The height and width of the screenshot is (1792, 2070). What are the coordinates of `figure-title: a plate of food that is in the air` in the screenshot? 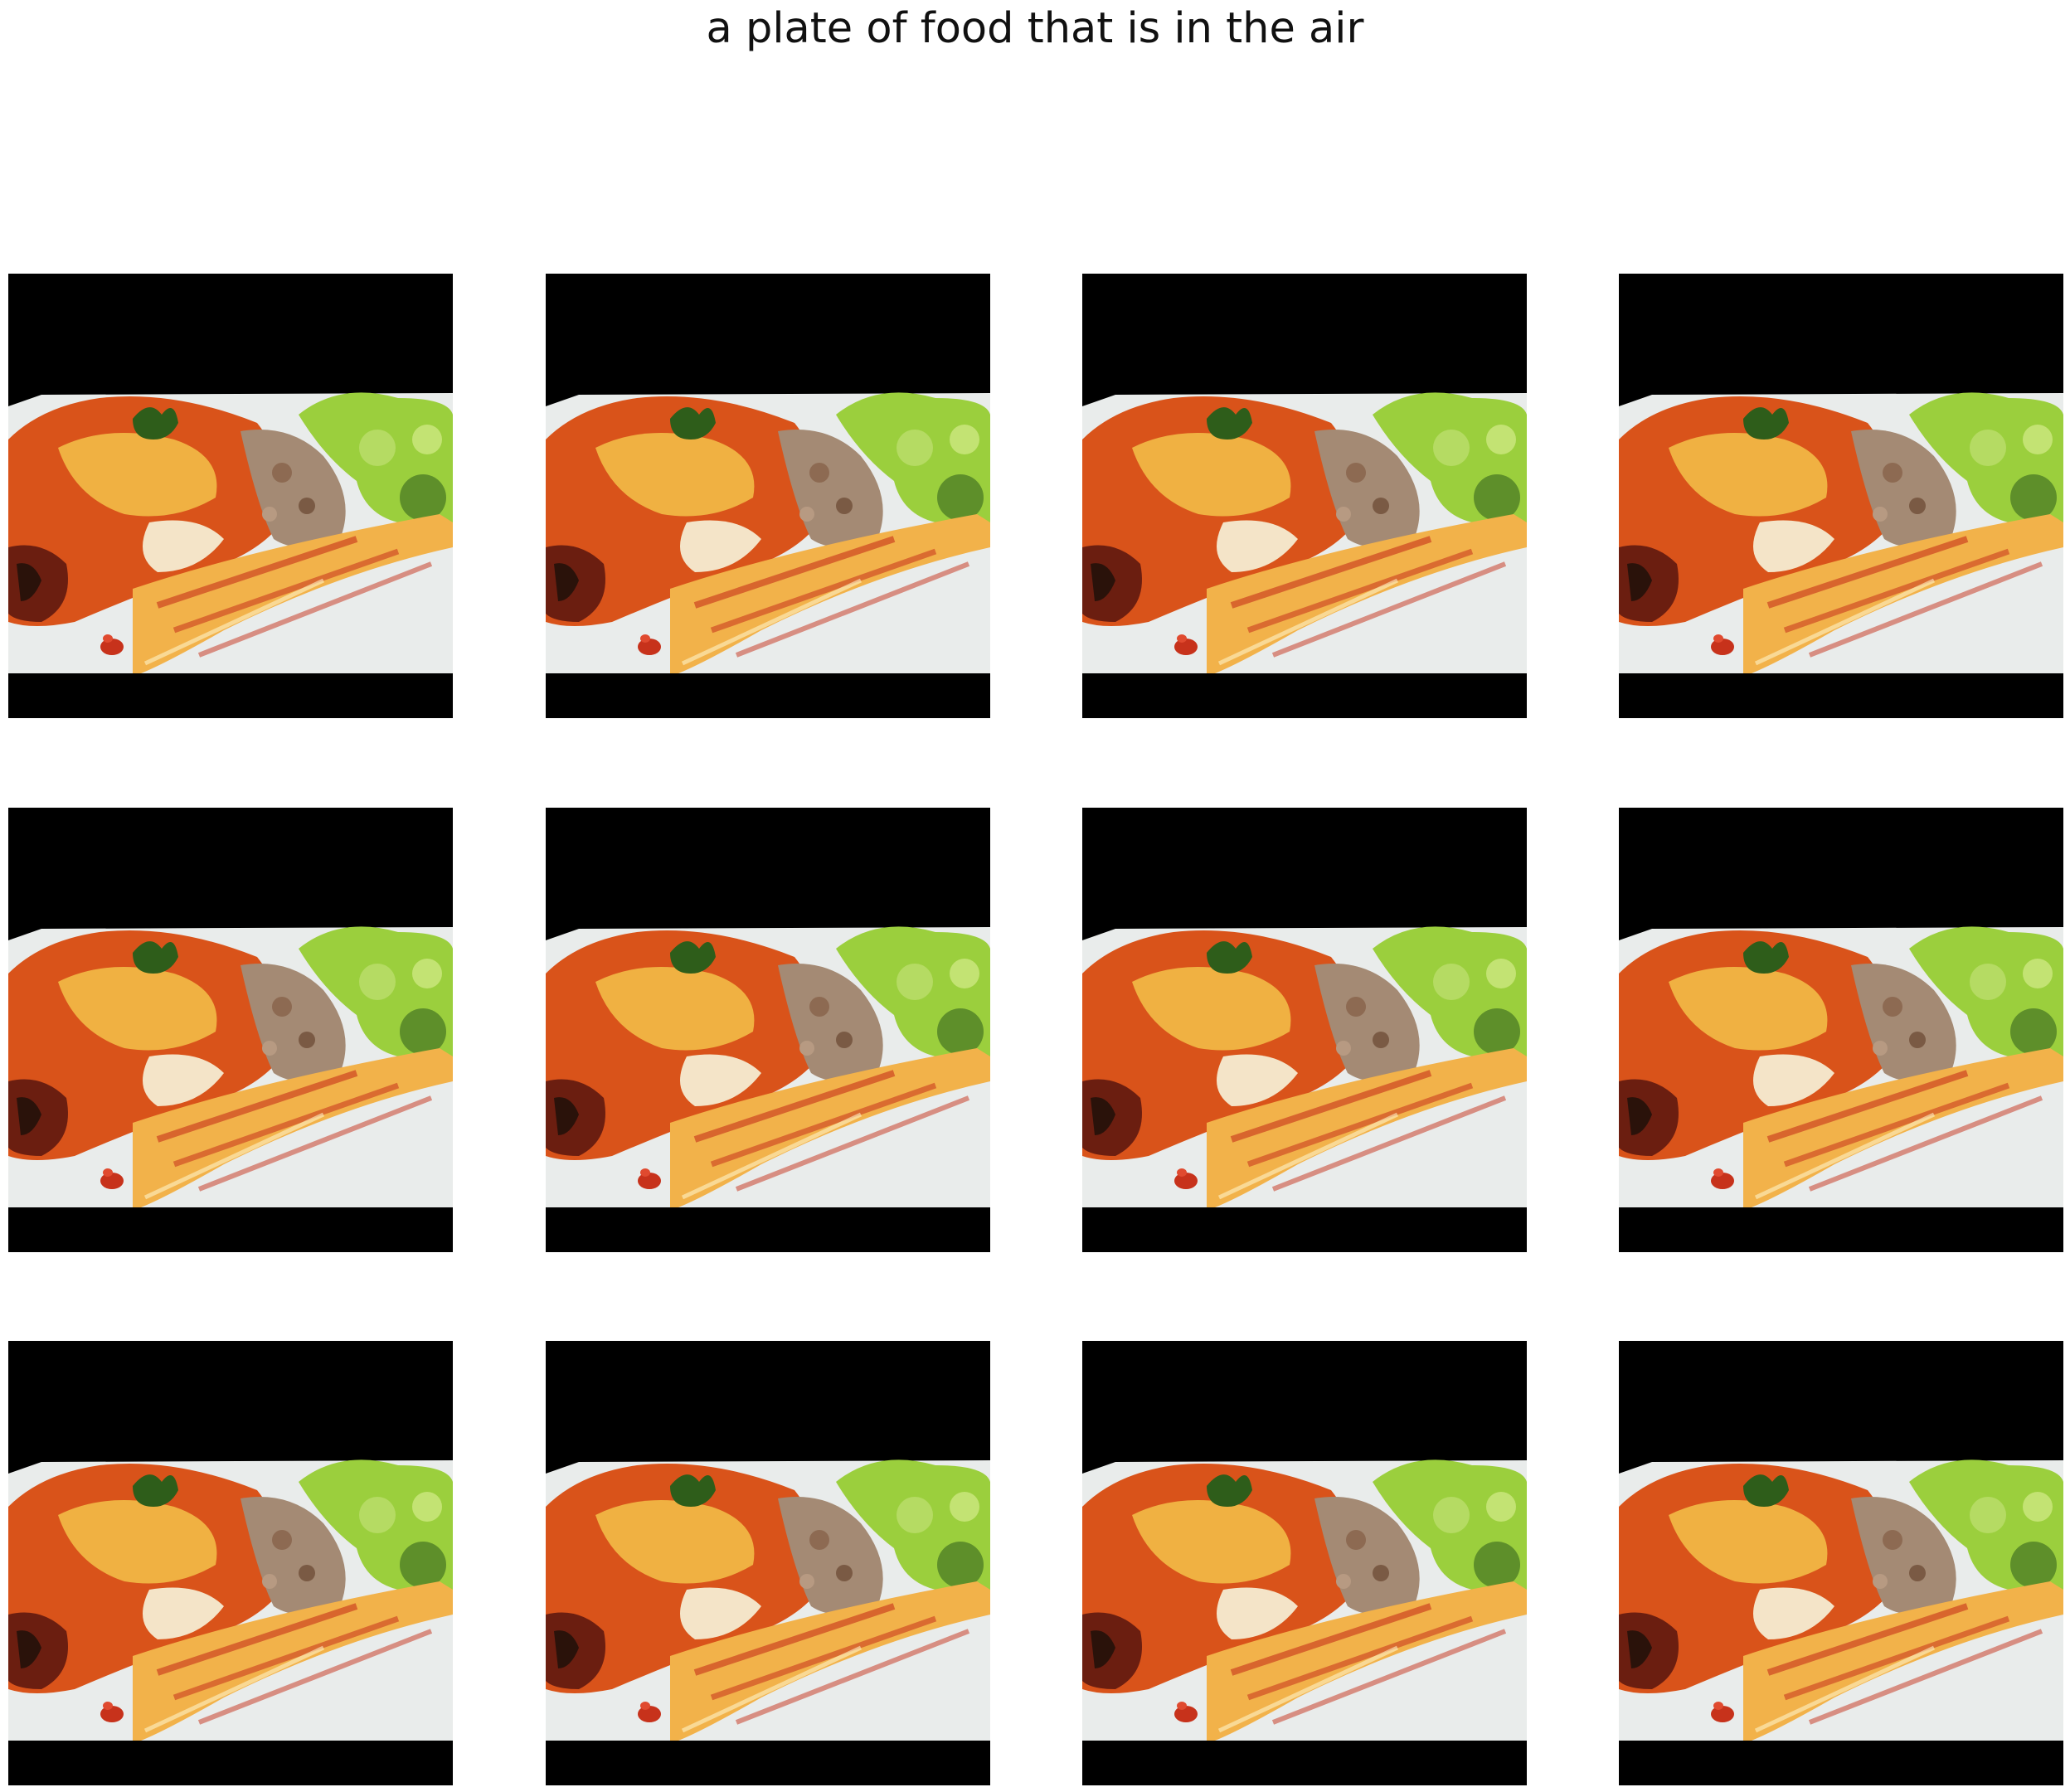 It's located at (1035, 28).